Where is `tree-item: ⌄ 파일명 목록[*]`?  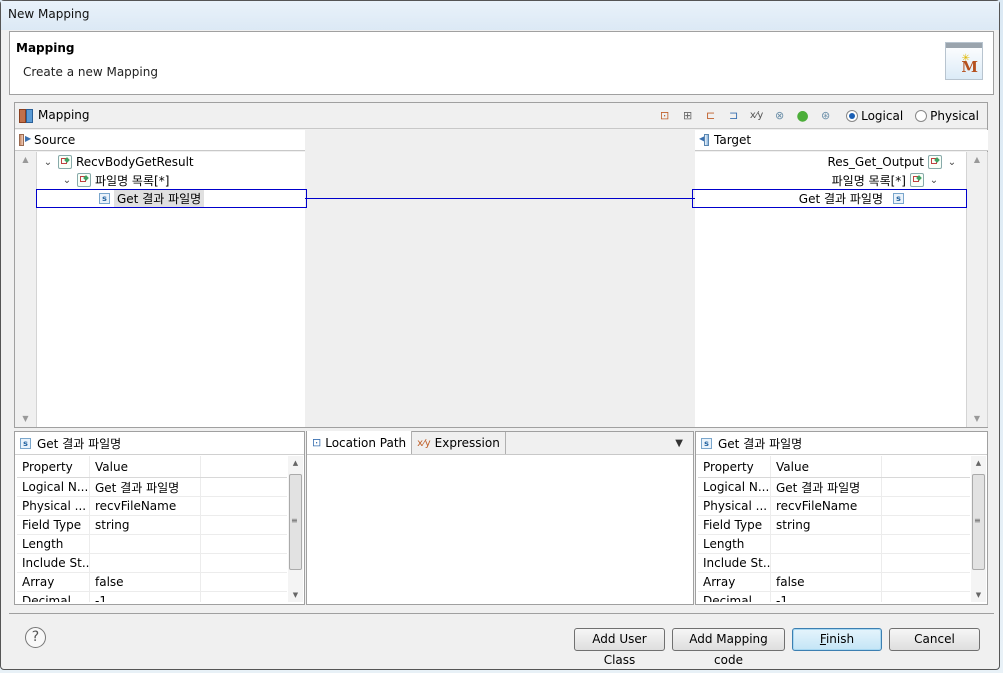
tree-item: ⌄ 파일명 목록[*] is located at coordinates (115, 180).